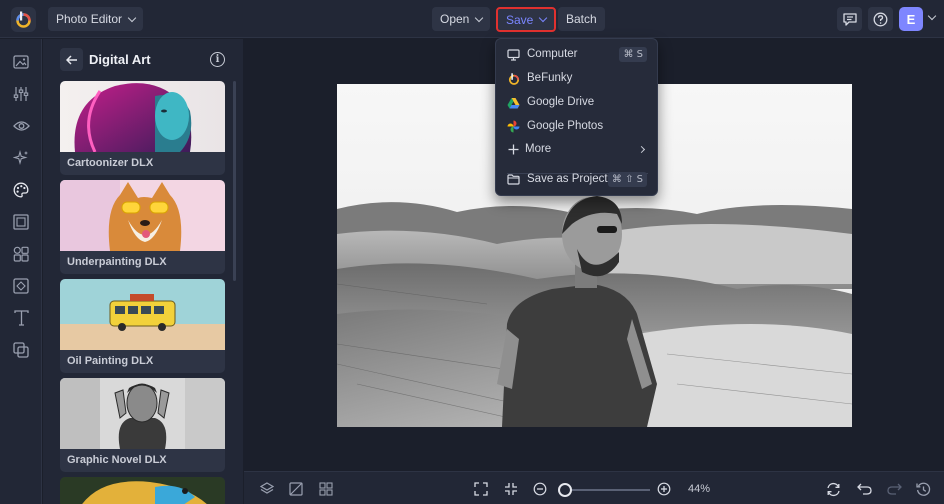 The height and width of the screenshot is (504, 944). What do you see at coordinates (21, 126) in the screenshot?
I see `eye-icon` at bounding box center [21, 126].